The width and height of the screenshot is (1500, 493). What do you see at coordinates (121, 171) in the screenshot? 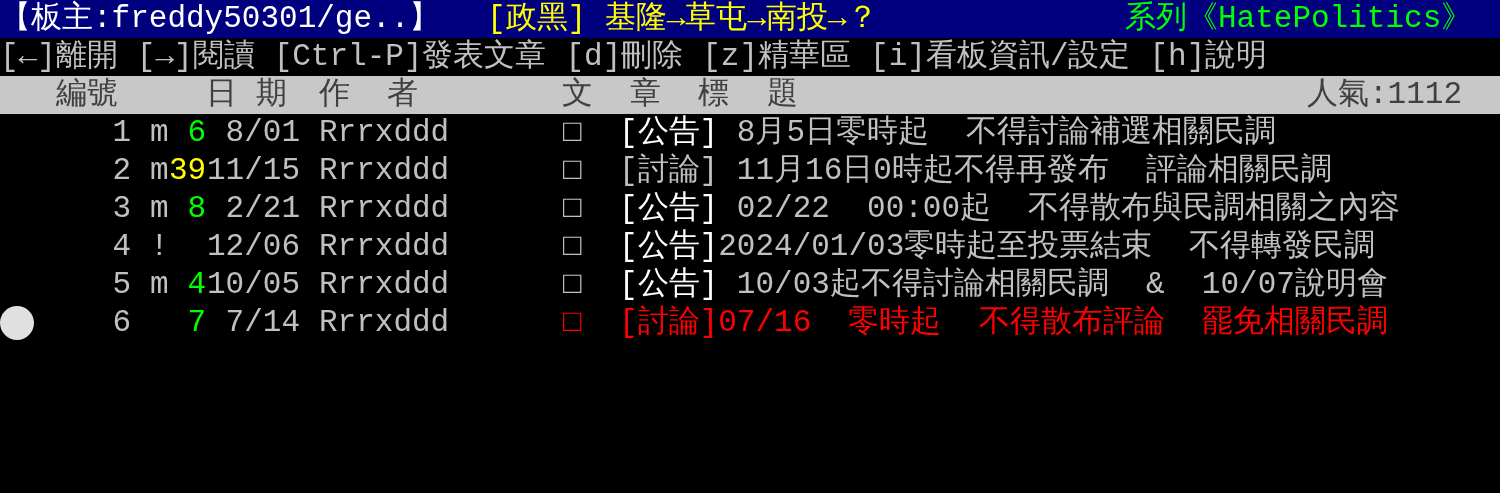
I see `post-number: 2` at bounding box center [121, 171].